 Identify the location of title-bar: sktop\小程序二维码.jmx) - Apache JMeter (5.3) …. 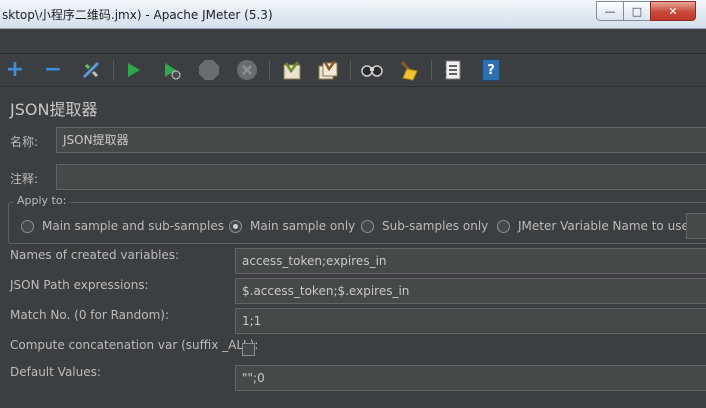
(353, 14).